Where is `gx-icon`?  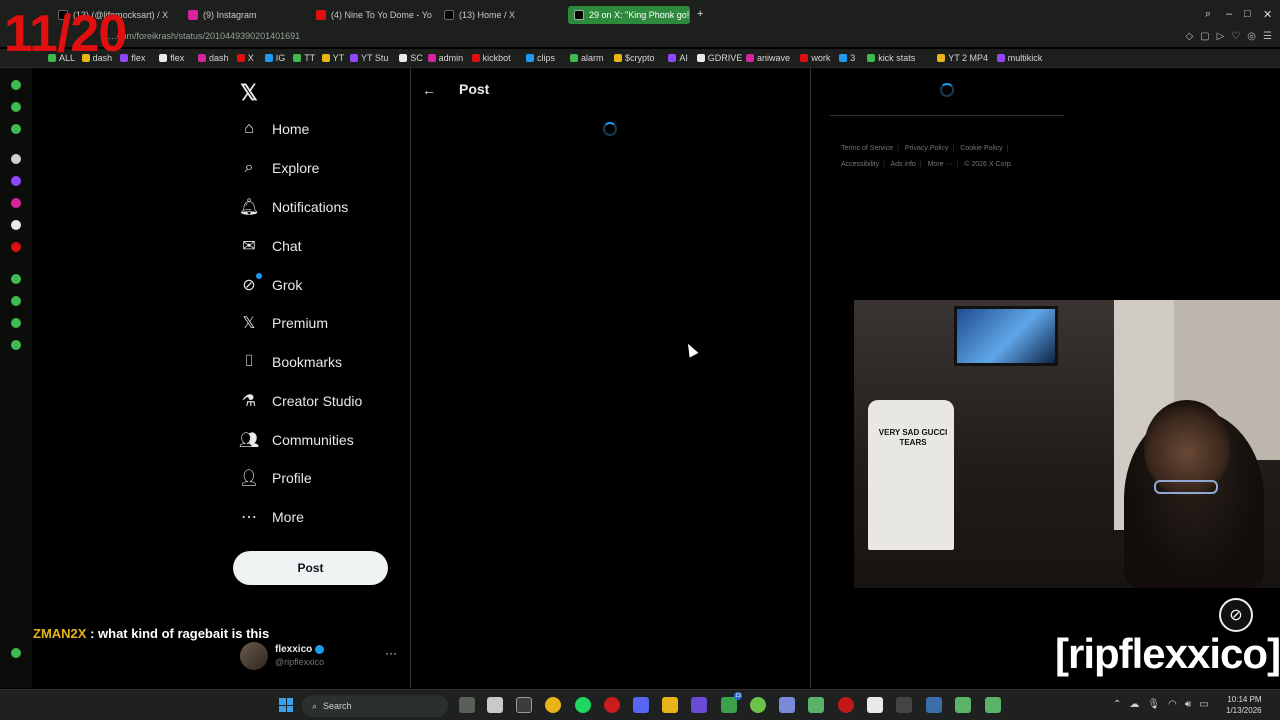 gx-icon is located at coordinates (16, 653).